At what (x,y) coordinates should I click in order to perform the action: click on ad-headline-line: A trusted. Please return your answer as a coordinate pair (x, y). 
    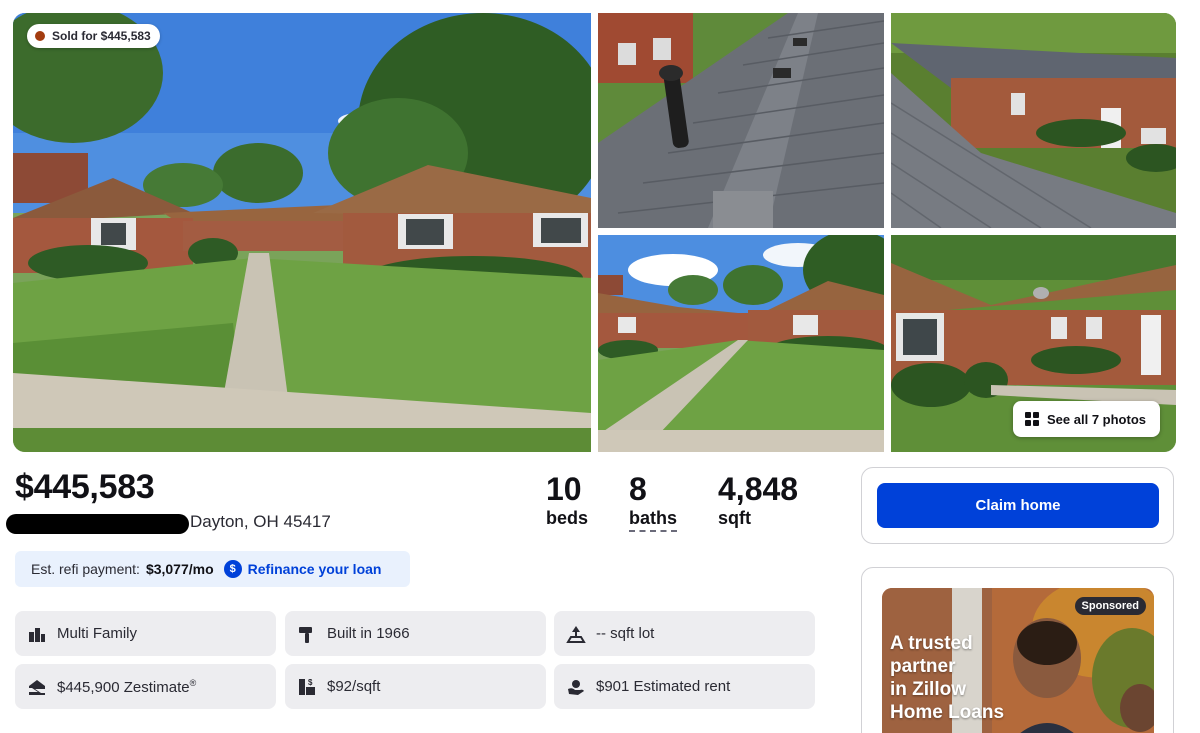
    Looking at the image, I should click on (931, 643).